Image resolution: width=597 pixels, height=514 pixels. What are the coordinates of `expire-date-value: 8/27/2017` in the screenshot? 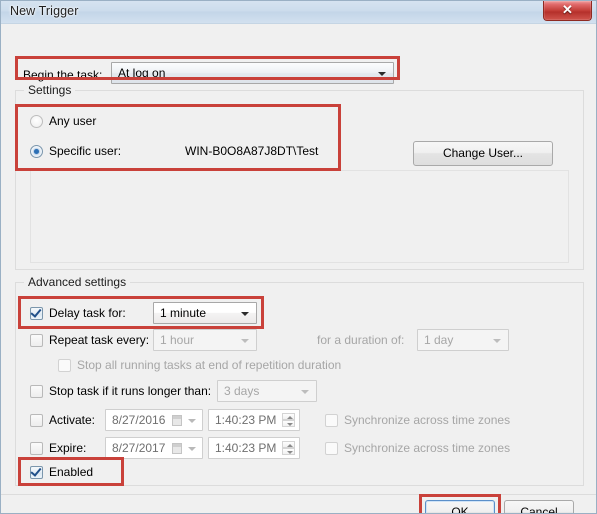 It's located at (139, 448).